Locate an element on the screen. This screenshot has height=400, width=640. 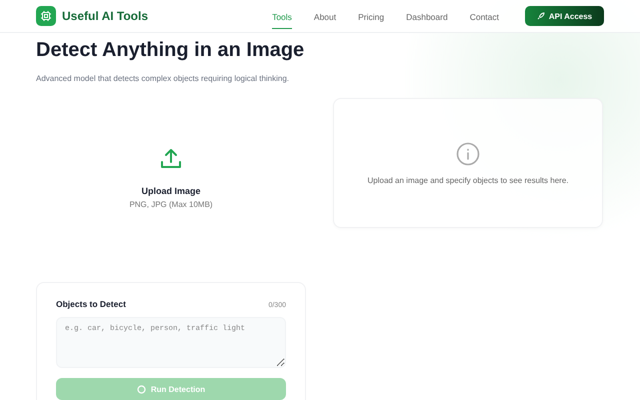
upload-icon is located at coordinates (171, 159).